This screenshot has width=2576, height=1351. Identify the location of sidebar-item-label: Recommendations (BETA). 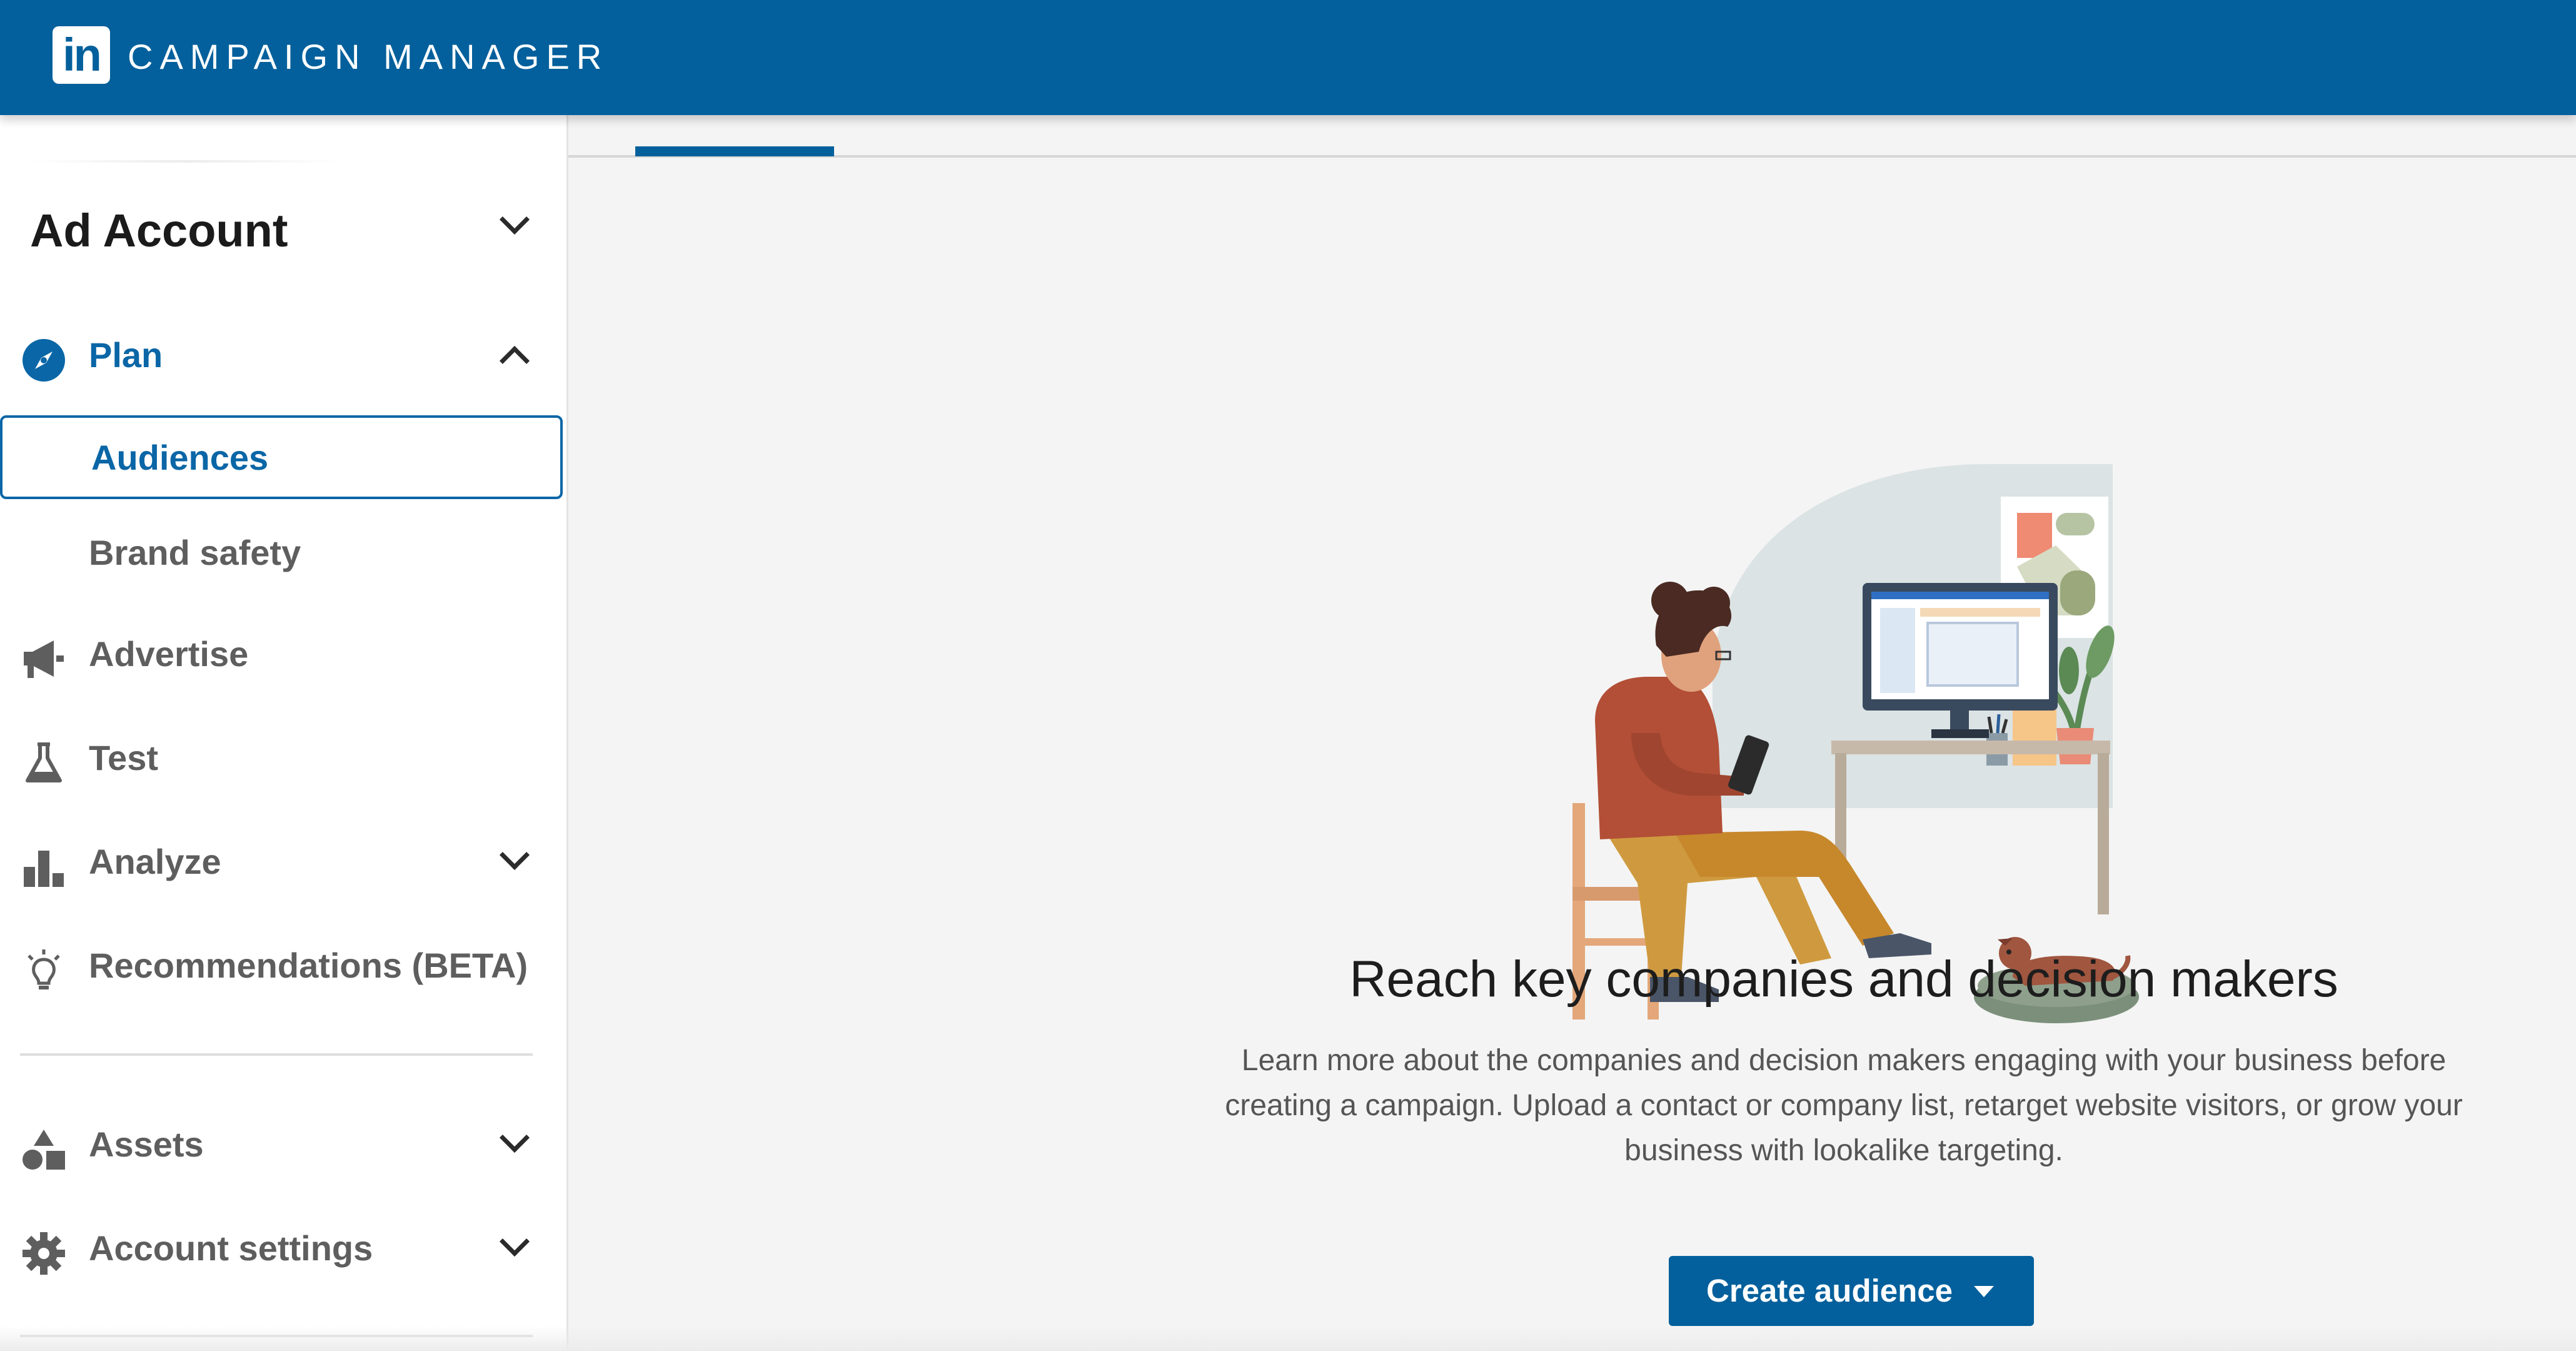
(308, 965).